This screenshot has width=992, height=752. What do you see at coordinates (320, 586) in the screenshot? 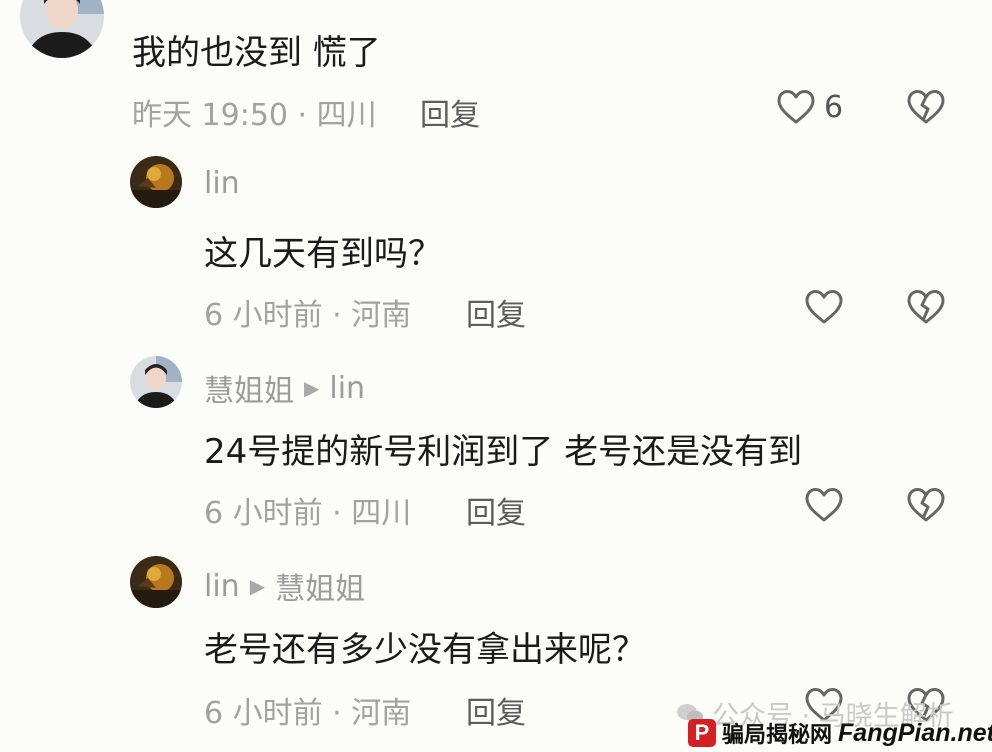
I see `reply-to-username: 慧姐姐` at bounding box center [320, 586].